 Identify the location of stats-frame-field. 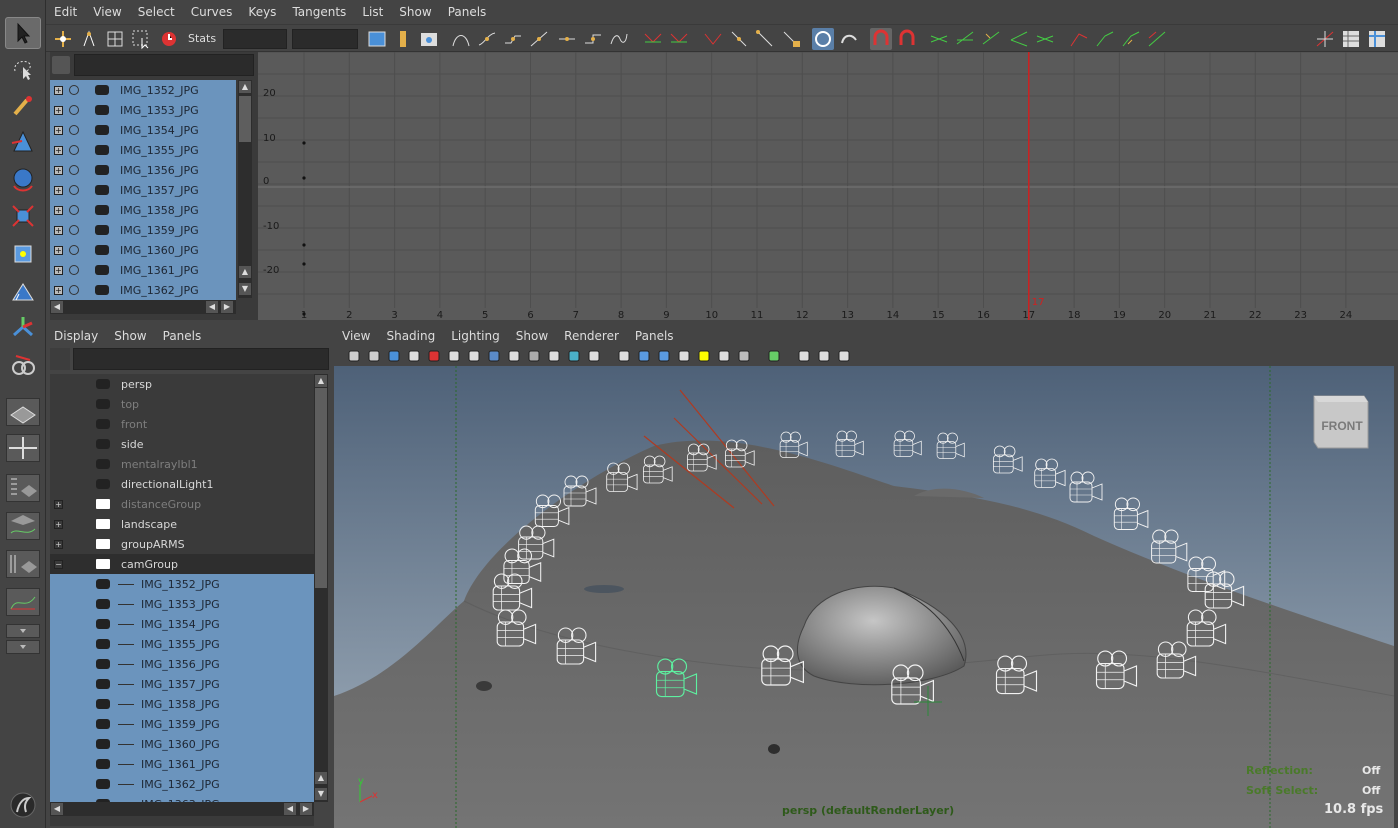
(255, 39).